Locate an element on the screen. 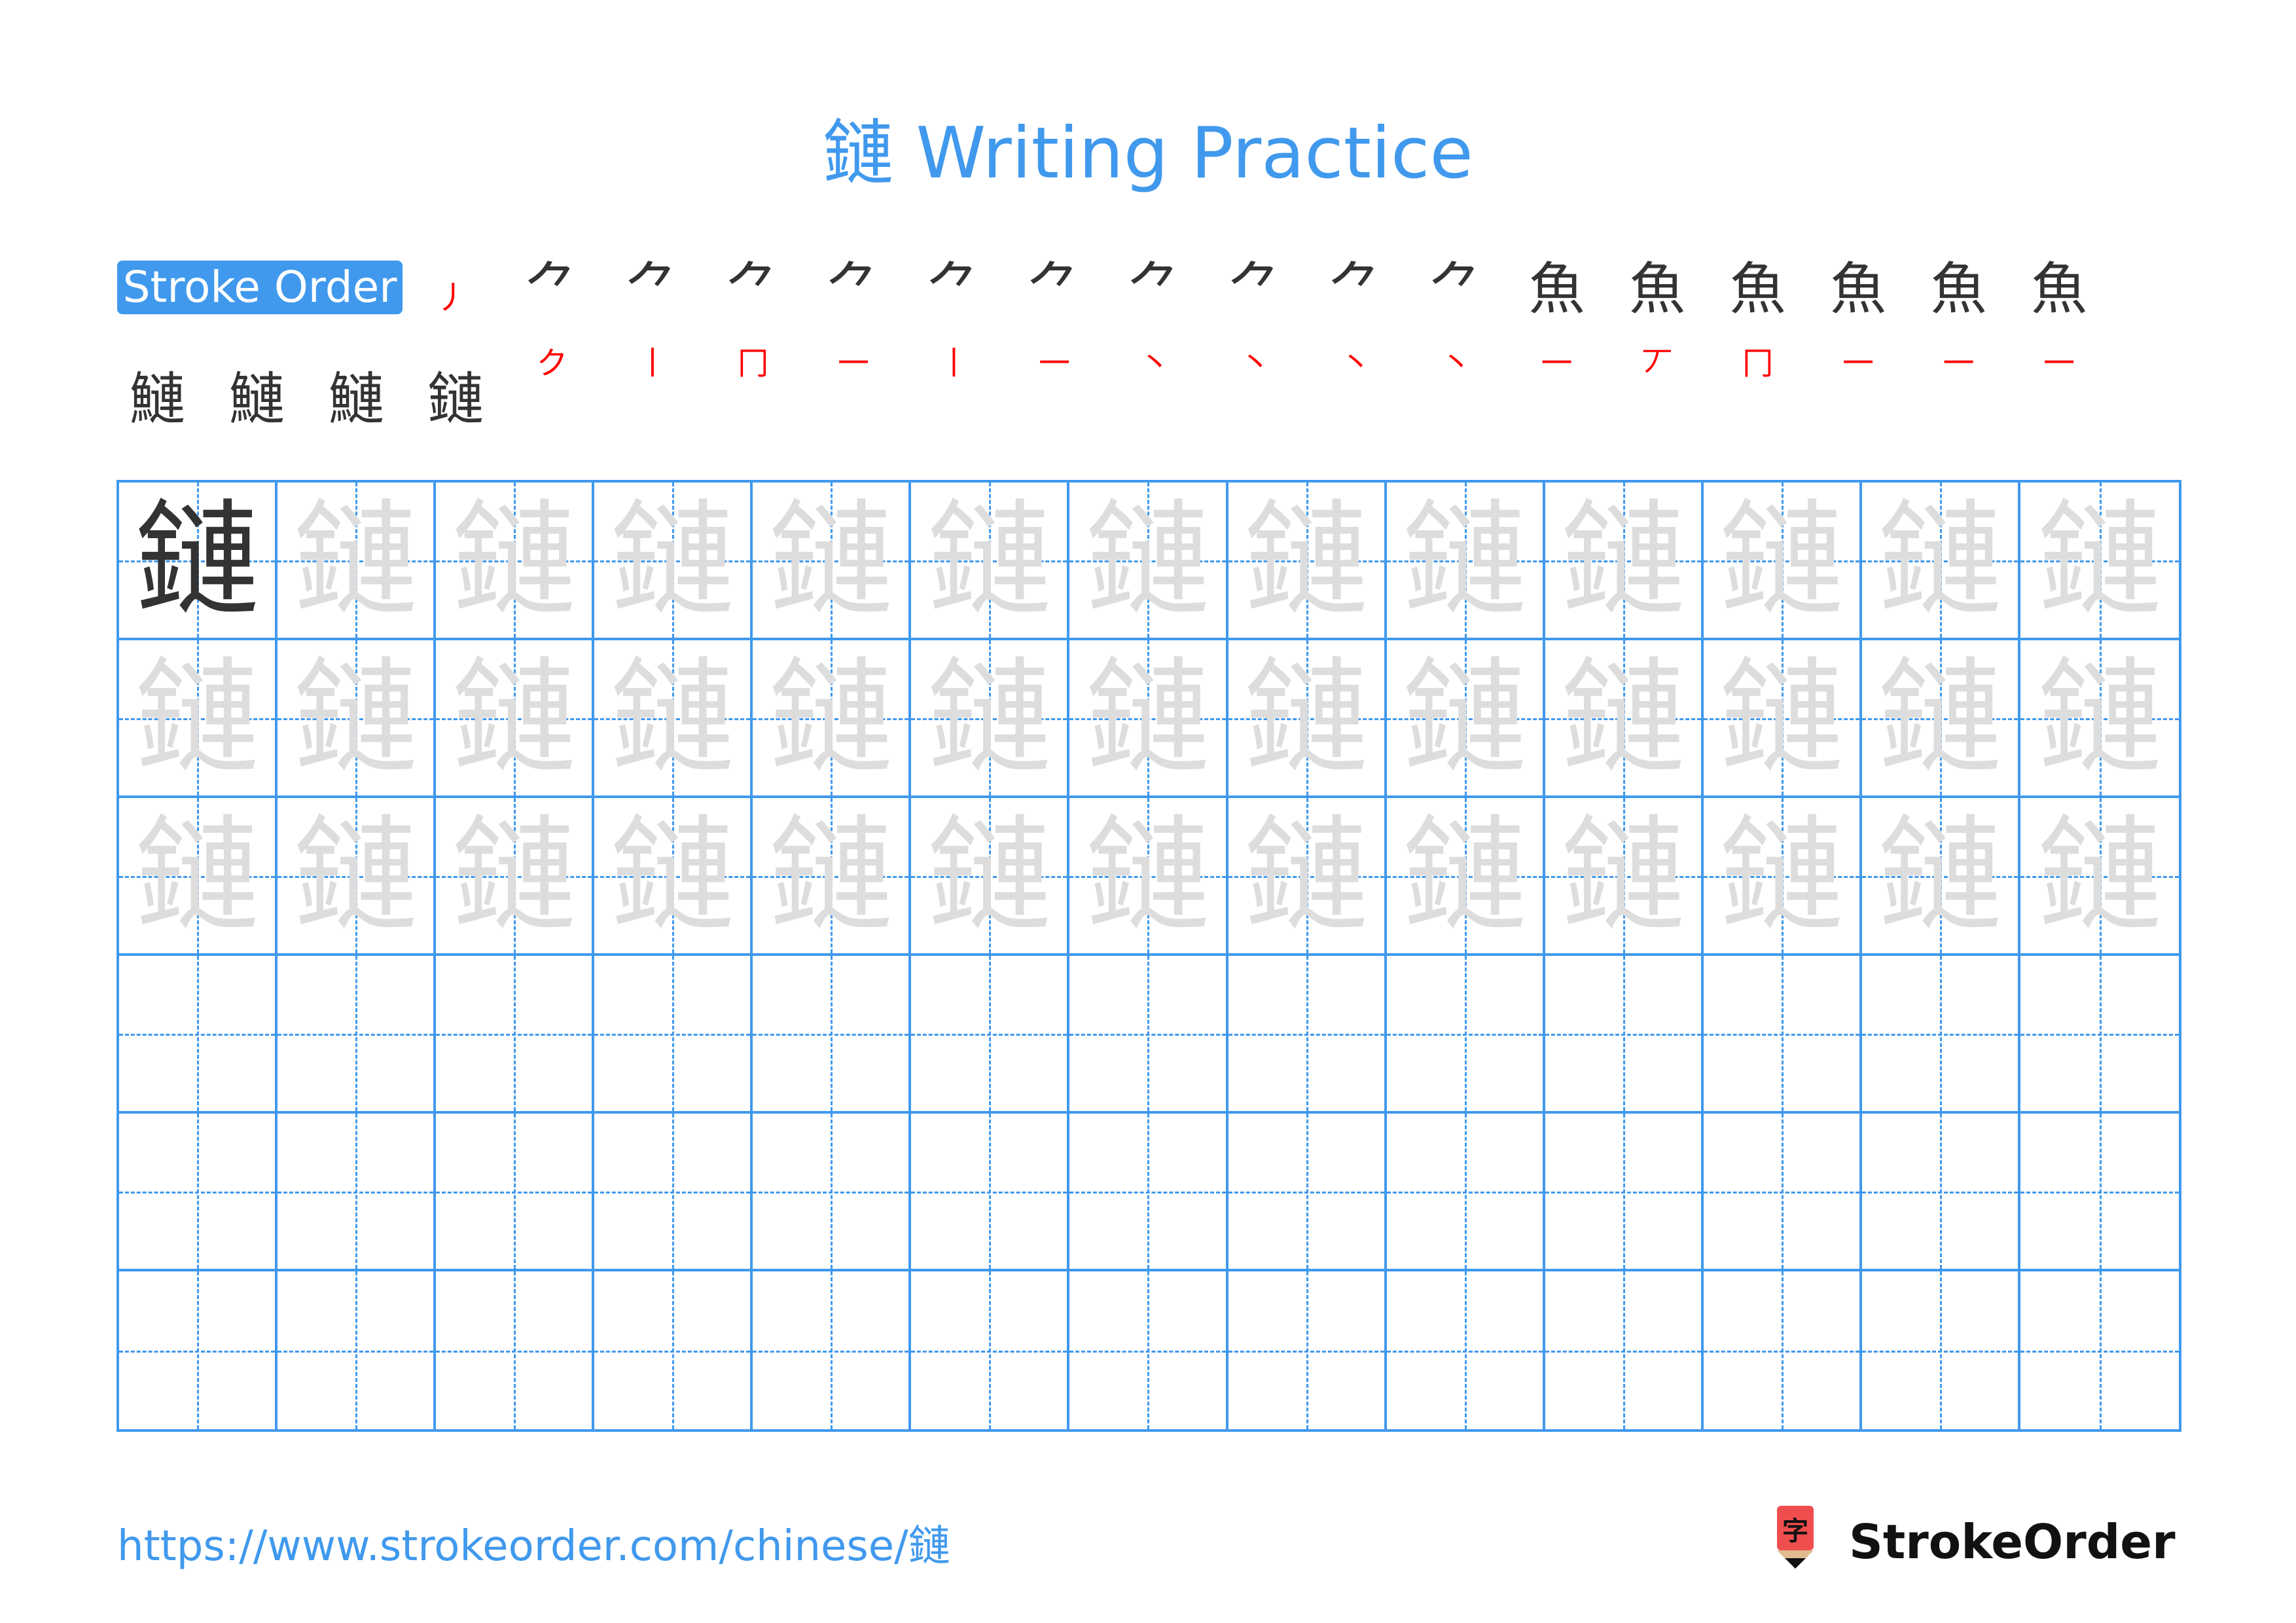 The image size is (2296, 1623). stroke-step-new-stroke: 冂 is located at coordinates (1758, 363).